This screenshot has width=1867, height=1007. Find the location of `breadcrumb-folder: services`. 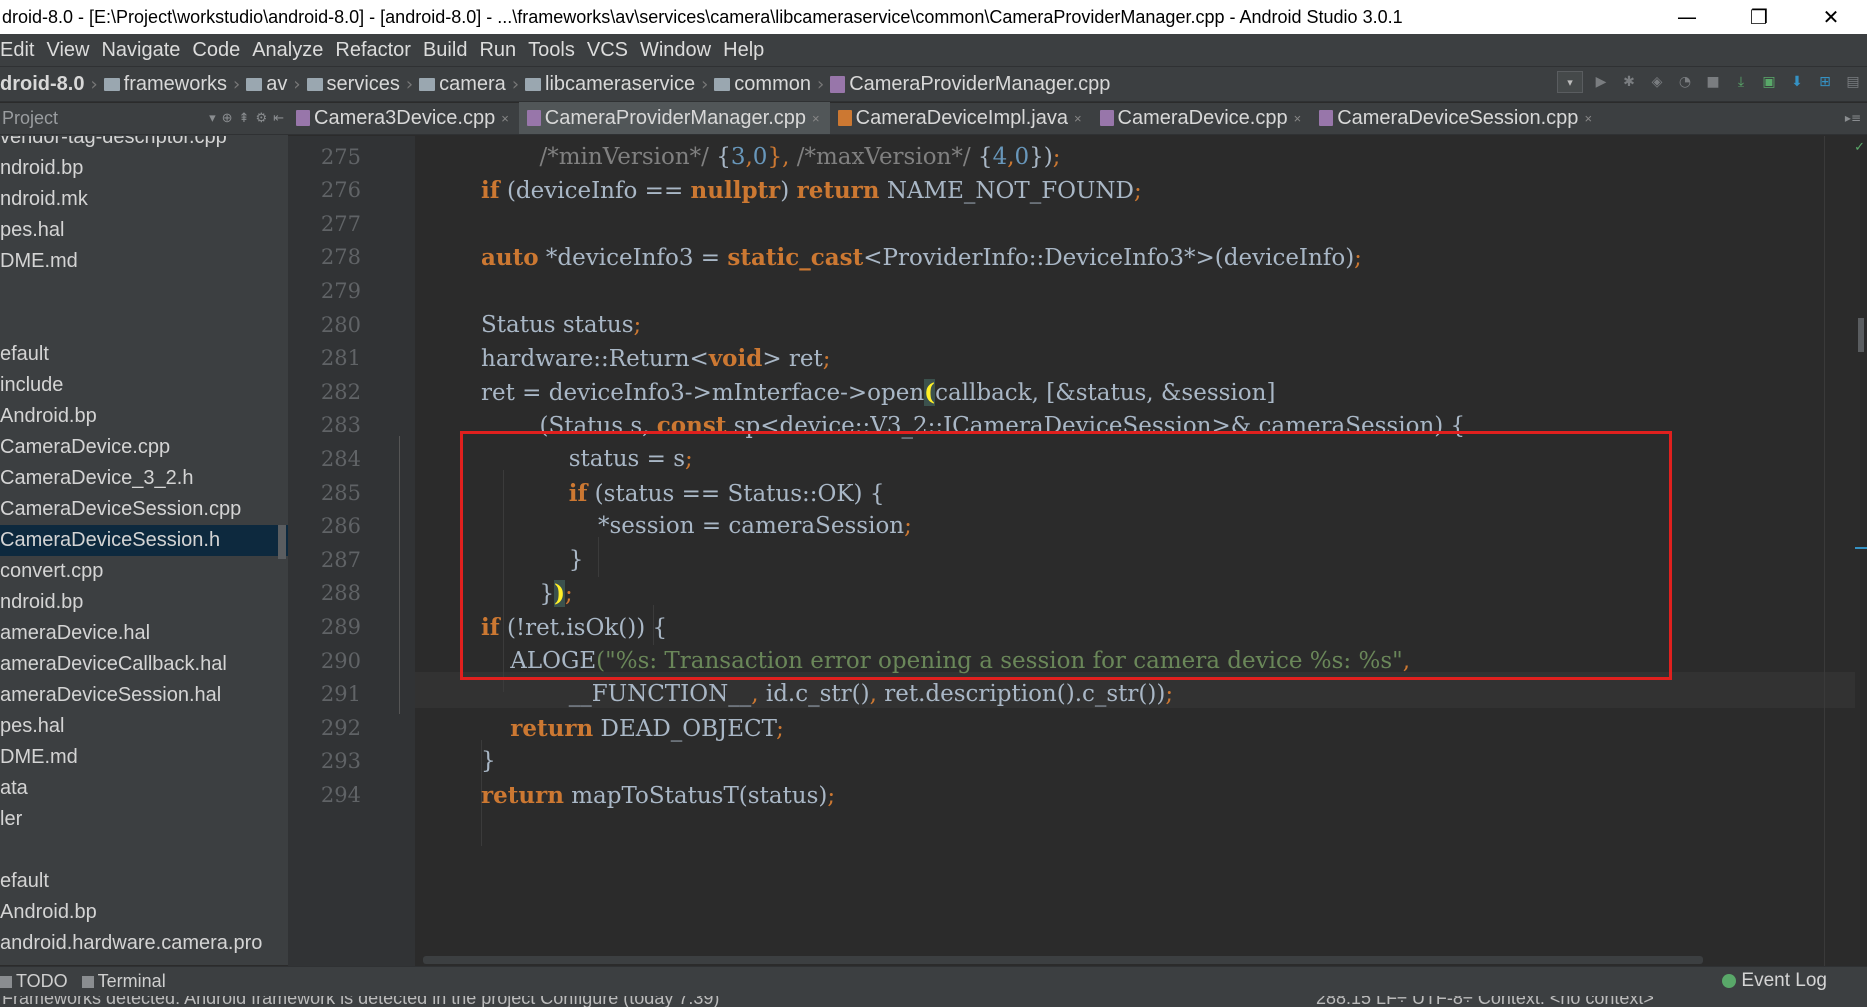

breadcrumb-folder: services is located at coordinates (353, 84).